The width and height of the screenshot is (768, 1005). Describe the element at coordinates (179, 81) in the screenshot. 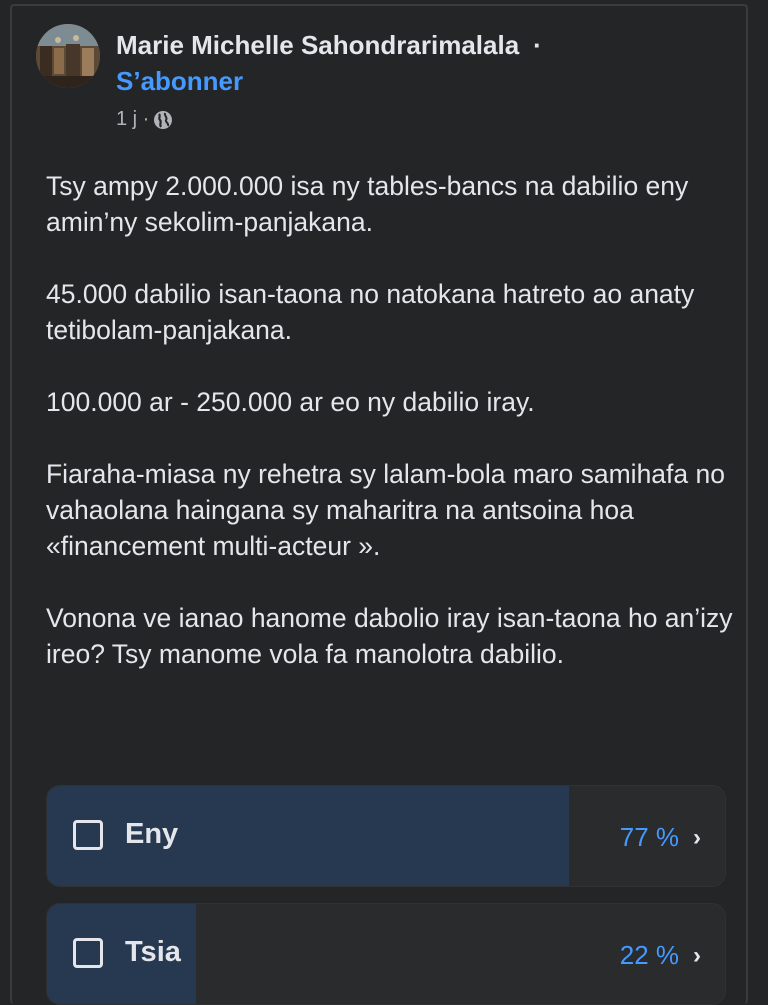

I see `follow-button: S’abonner` at that location.